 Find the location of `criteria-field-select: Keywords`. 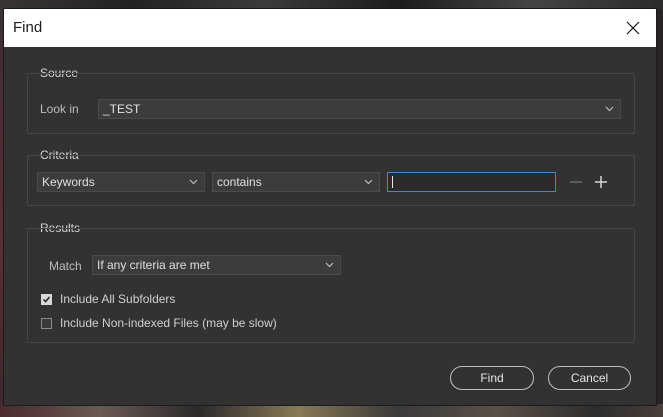

criteria-field-select: Keywords is located at coordinates (121, 182).